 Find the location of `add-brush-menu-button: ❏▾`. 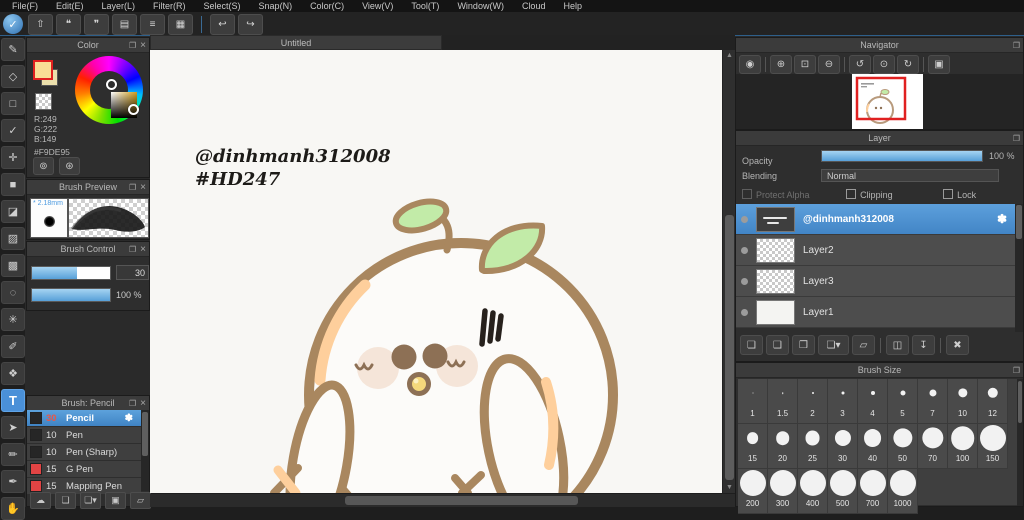

add-brush-menu-button: ❏▾ is located at coordinates (90, 500).